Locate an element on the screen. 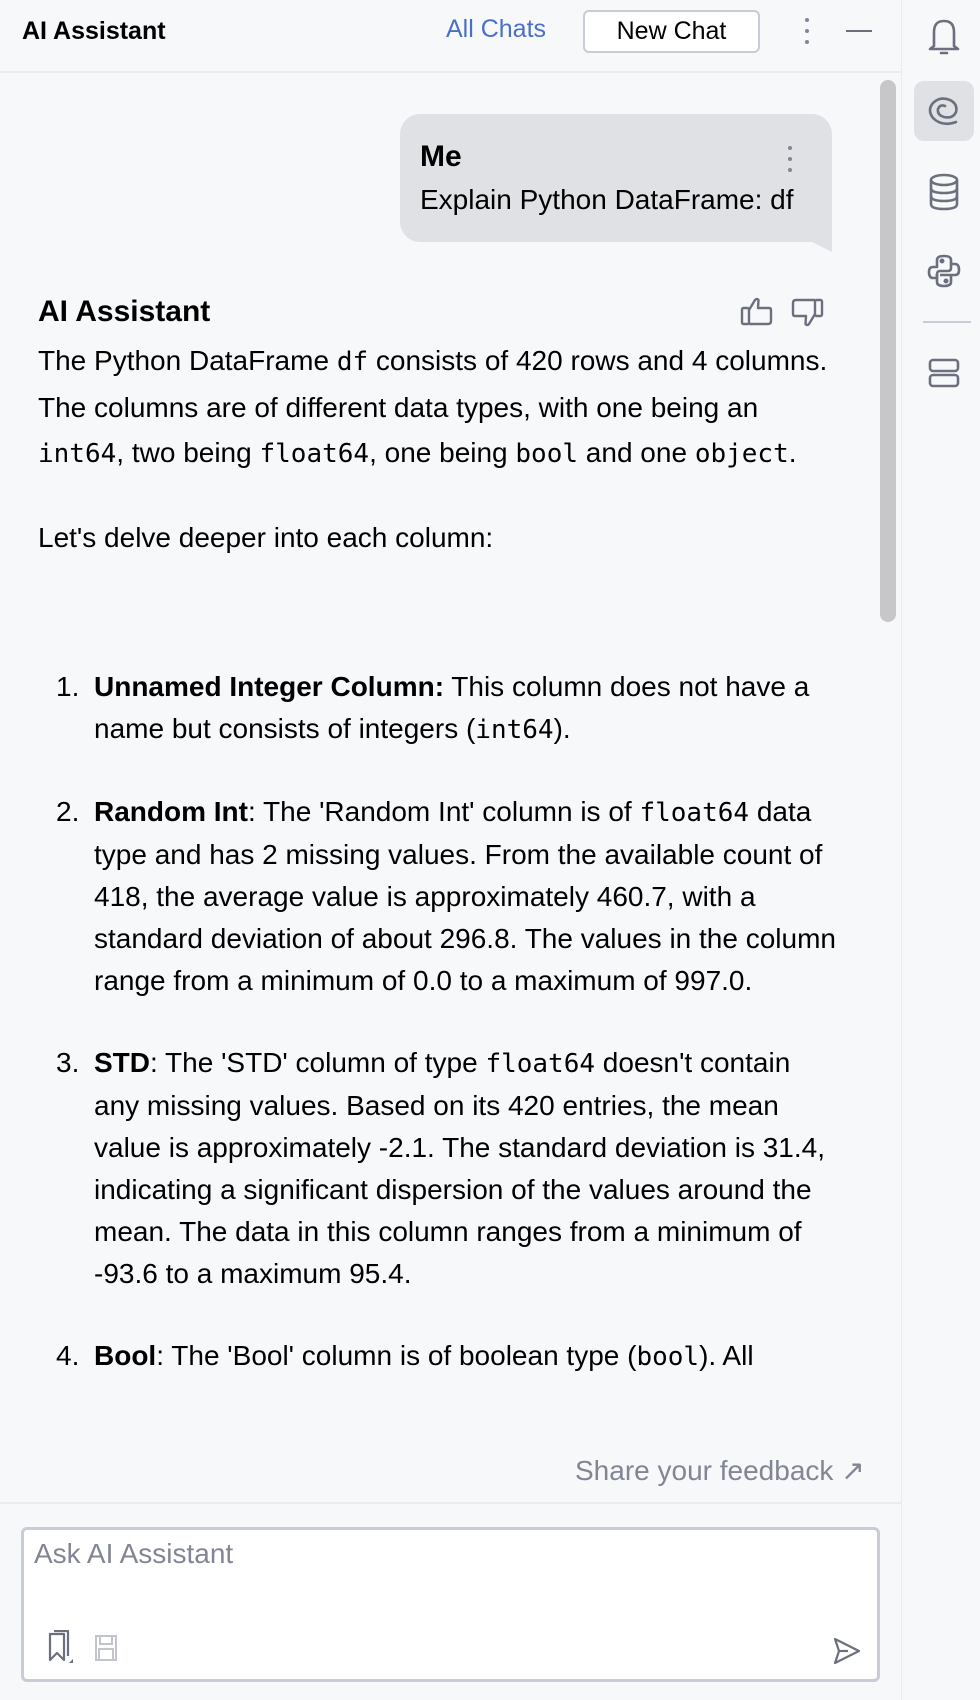 This screenshot has height=1700, width=980. all-chats-link: All Chats is located at coordinates (496, 29).